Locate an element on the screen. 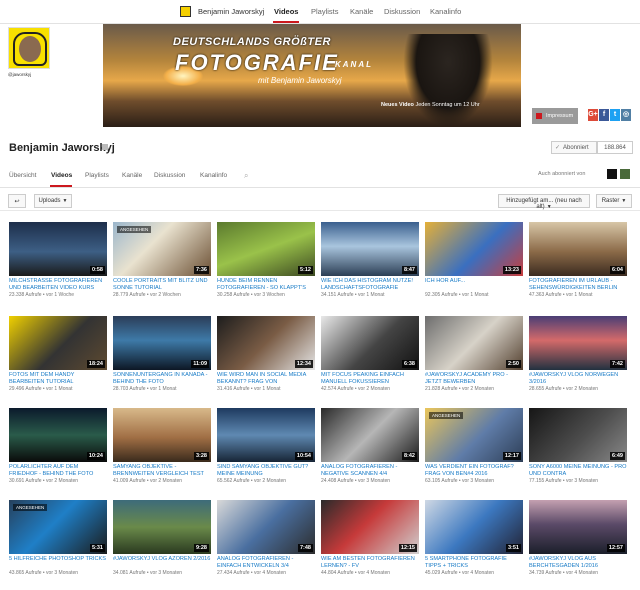 This screenshot has width=640, height=590. back-button: ↩ is located at coordinates (17, 201).